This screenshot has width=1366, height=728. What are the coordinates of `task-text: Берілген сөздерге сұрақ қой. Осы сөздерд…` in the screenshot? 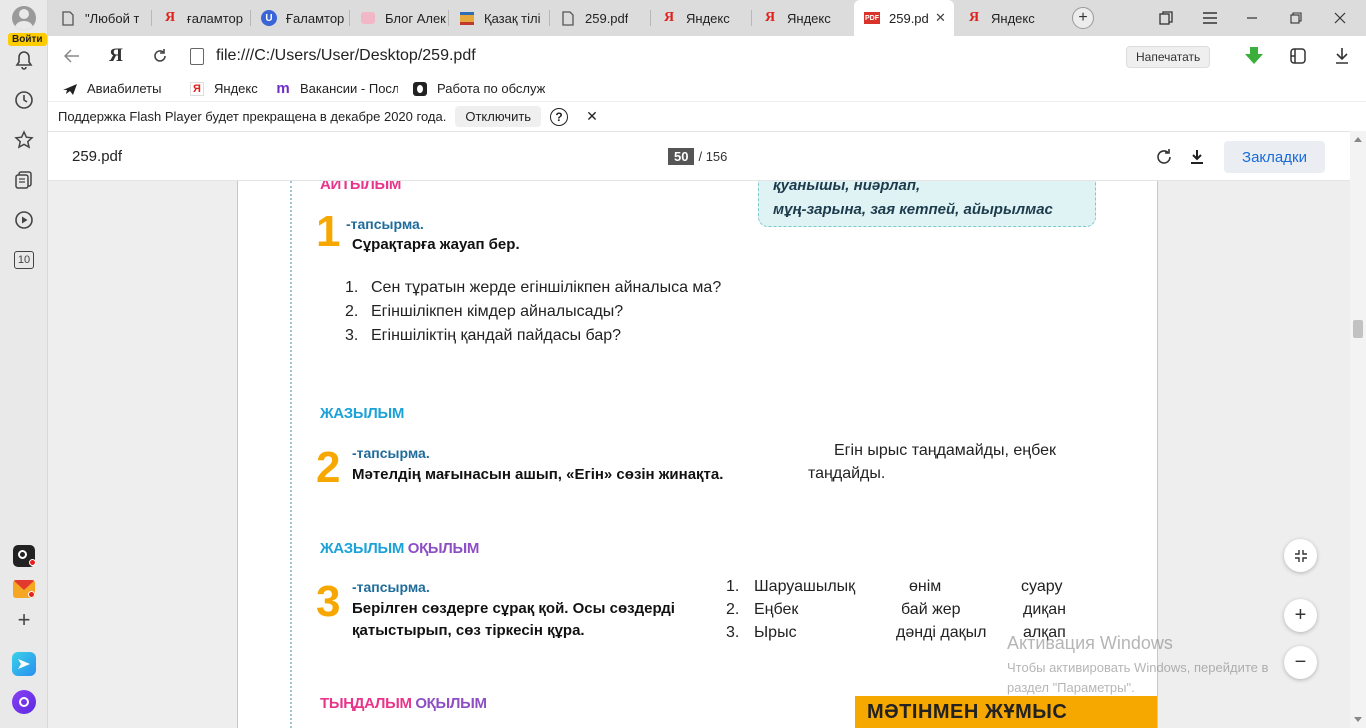 It's located at (513, 619).